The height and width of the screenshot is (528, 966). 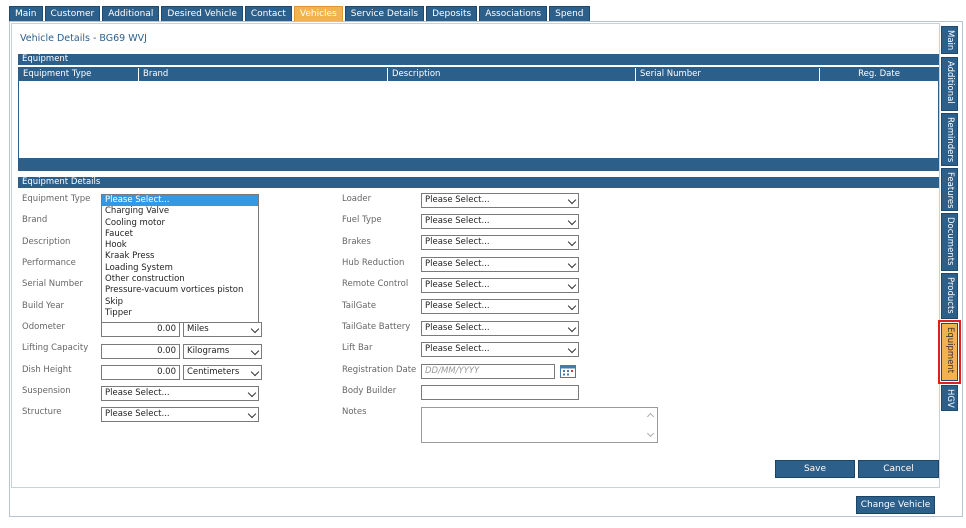 What do you see at coordinates (949, 84) in the screenshot?
I see `side-tab-additional: Additional` at bounding box center [949, 84].